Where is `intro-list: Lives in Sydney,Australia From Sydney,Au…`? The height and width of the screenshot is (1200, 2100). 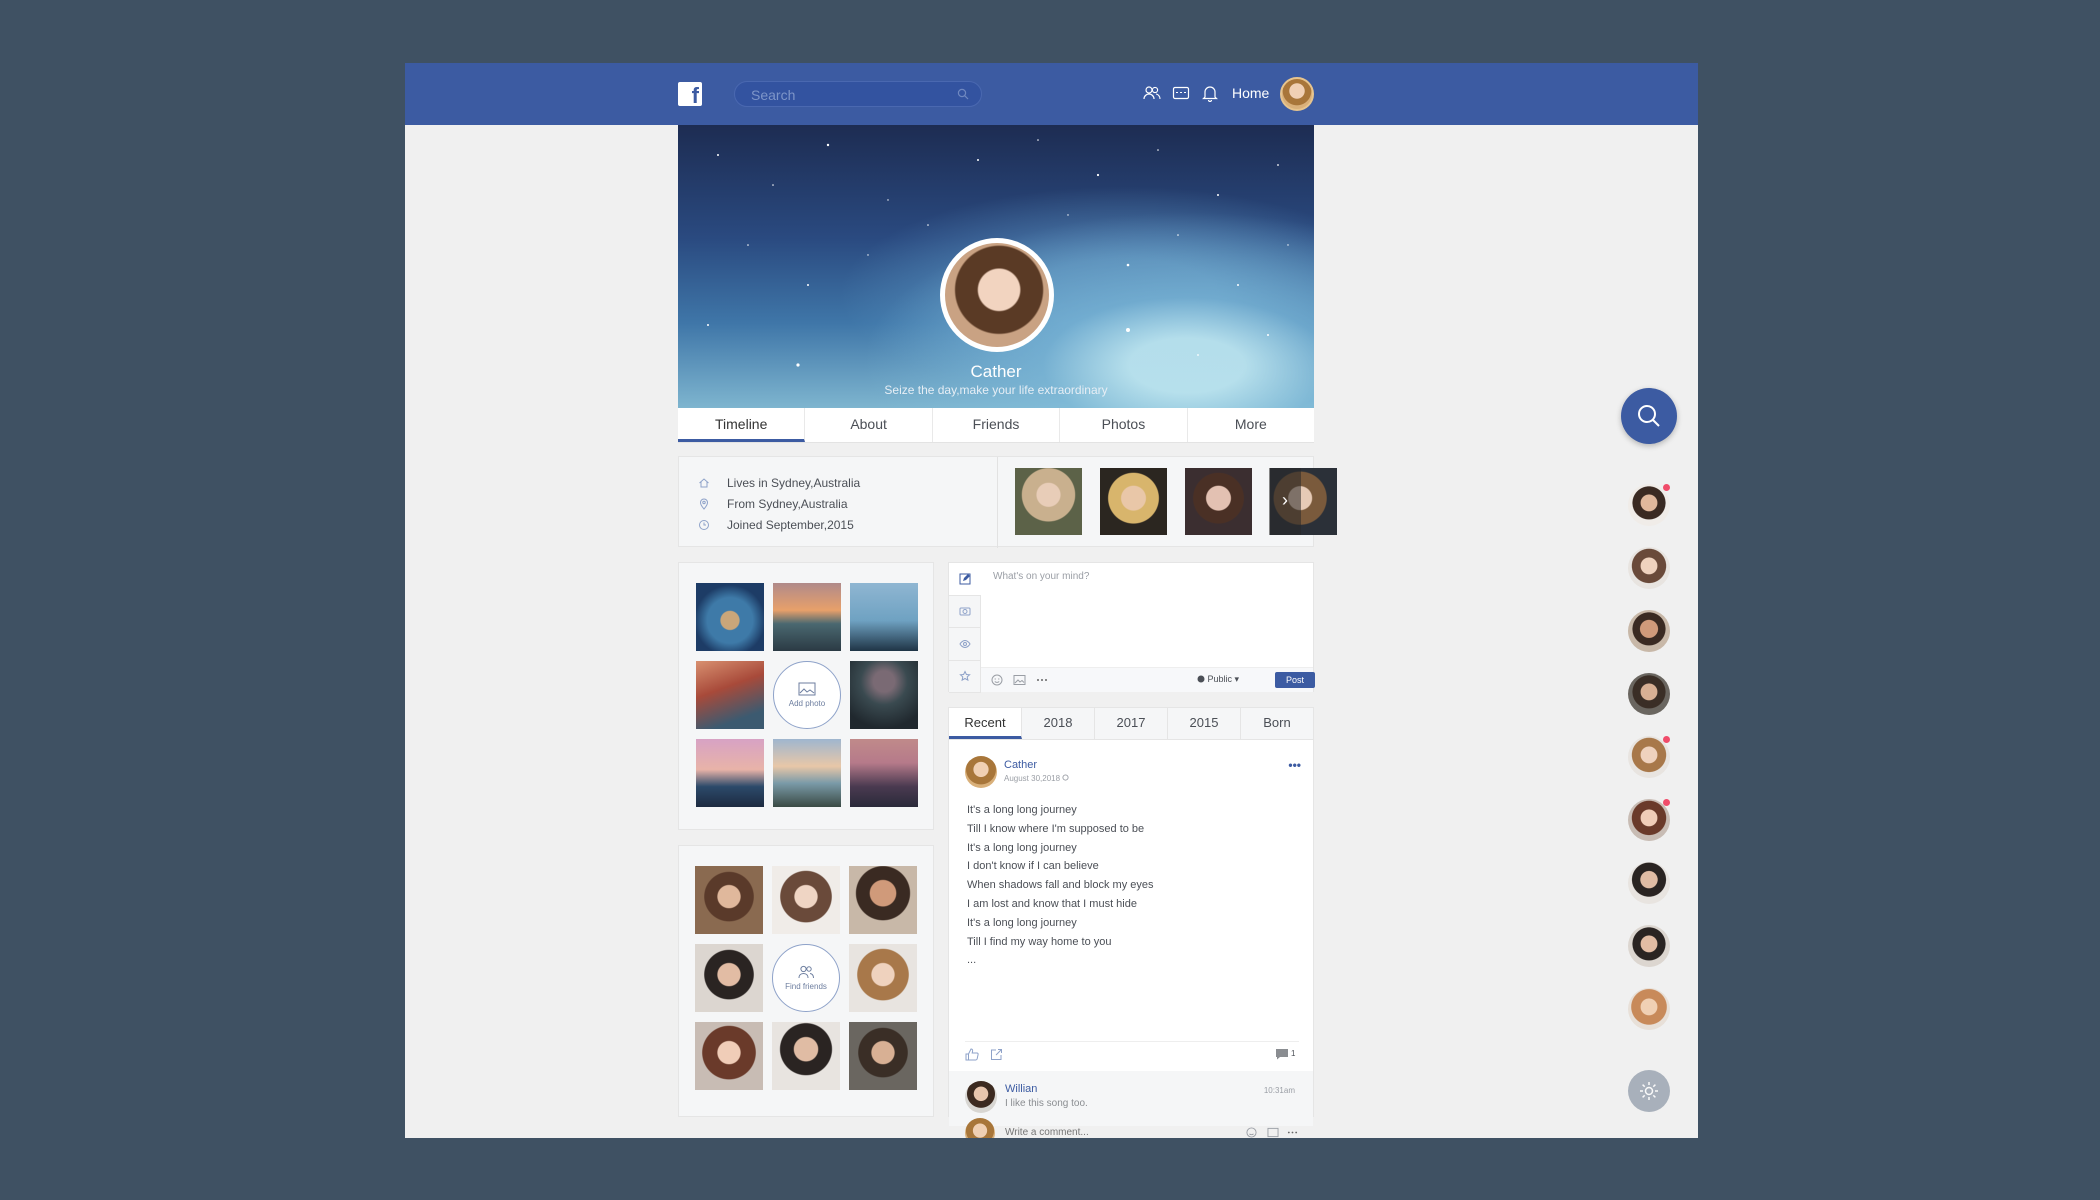 intro-list: Lives in Sydney,Australia From Sydney,Au… is located at coordinates (778, 503).